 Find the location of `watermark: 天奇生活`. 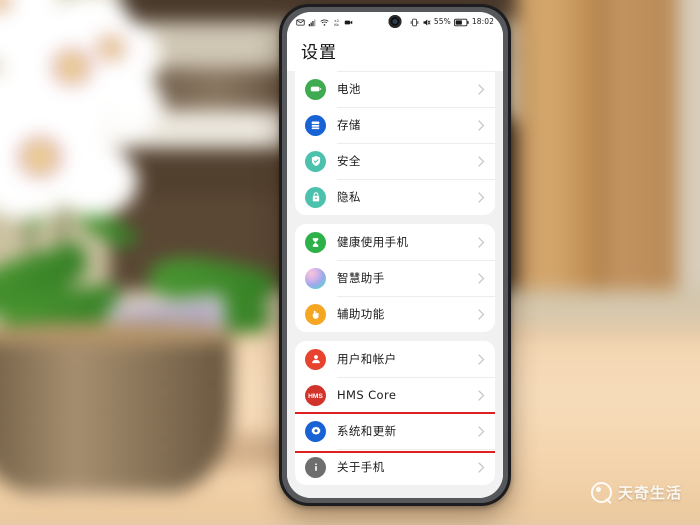

watermark: 天奇生活 is located at coordinates (636, 492).